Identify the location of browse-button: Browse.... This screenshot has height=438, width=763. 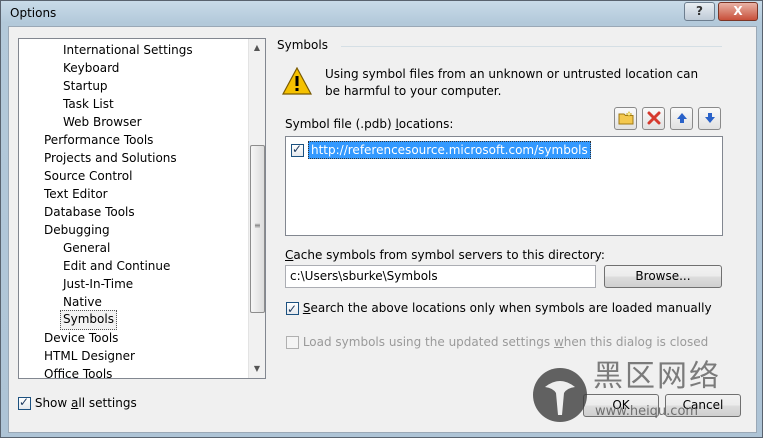
(663, 276).